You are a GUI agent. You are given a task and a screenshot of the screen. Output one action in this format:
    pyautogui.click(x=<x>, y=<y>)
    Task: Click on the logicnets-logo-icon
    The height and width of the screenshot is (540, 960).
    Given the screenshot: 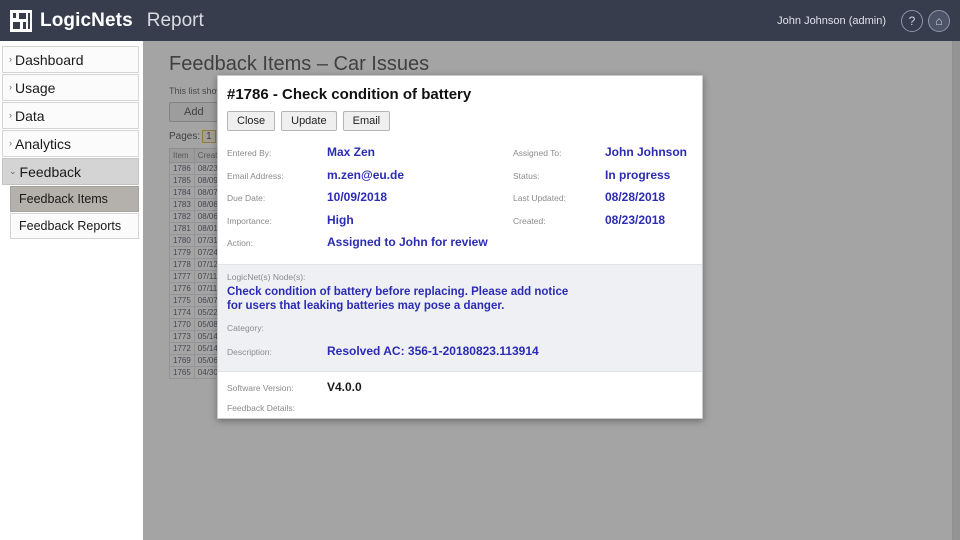 What is the action you would take?
    pyautogui.click(x=21, y=20)
    